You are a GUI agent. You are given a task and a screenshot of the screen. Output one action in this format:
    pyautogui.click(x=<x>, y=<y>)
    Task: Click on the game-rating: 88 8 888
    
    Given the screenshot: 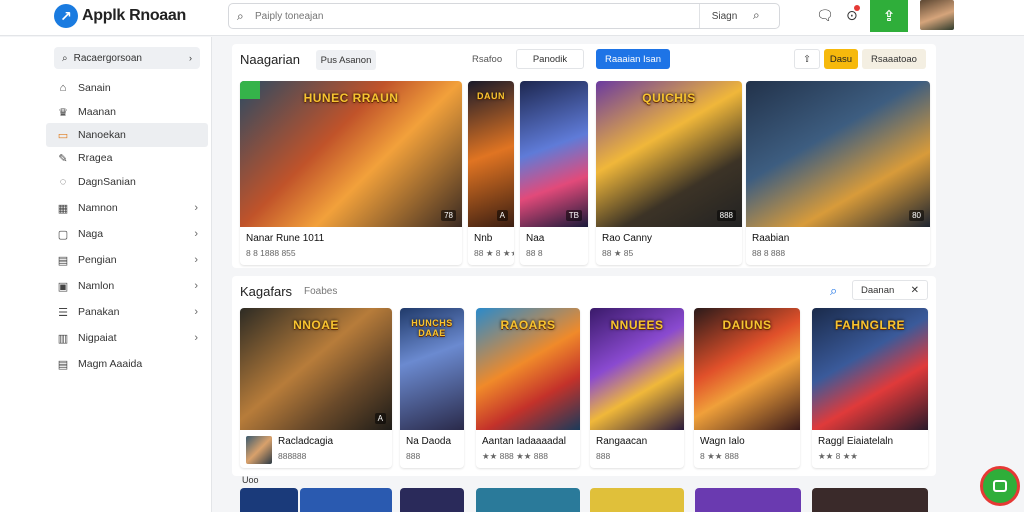 What is the action you would take?
    pyautogui.click(x=769, y=253)
    